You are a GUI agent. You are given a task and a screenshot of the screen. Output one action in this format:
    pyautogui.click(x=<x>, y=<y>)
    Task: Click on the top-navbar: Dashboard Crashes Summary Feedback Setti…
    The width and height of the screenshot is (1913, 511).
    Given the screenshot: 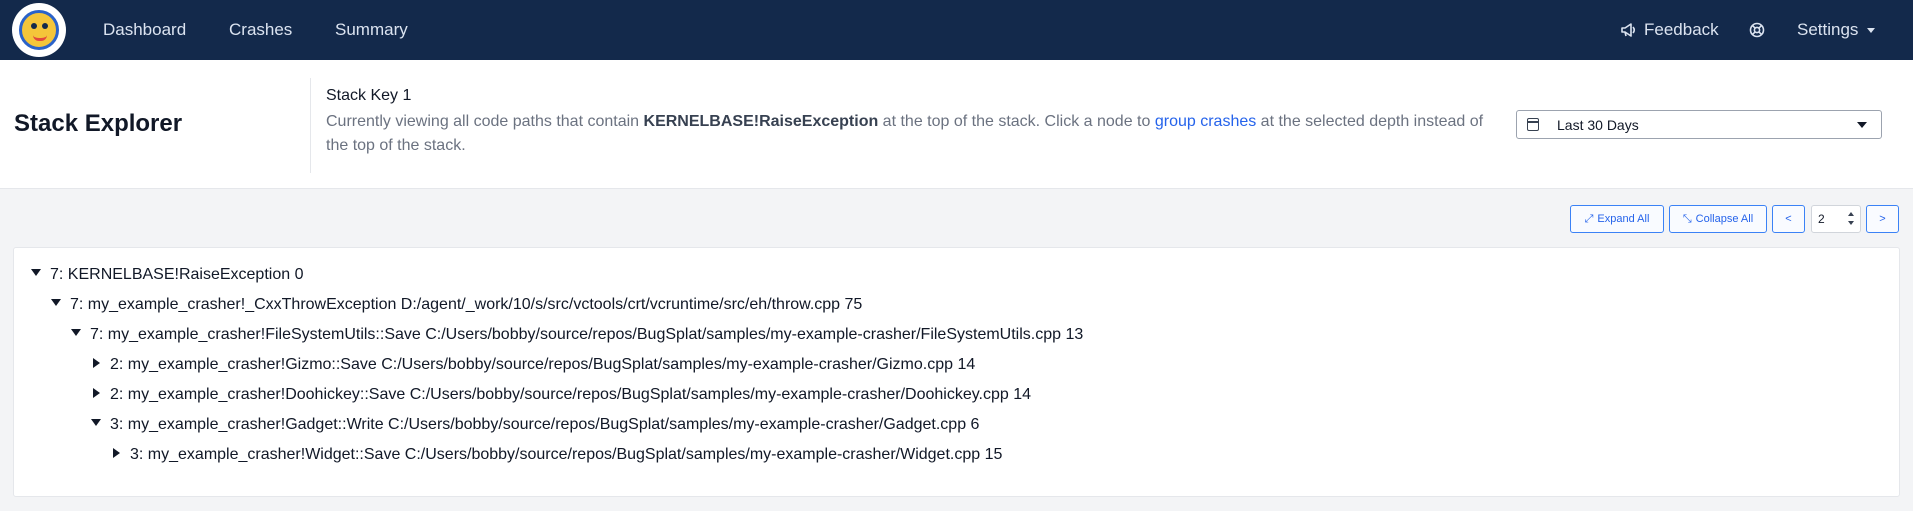 What is the action you would take?
    pyautogui.click(x=956, y=30)
    